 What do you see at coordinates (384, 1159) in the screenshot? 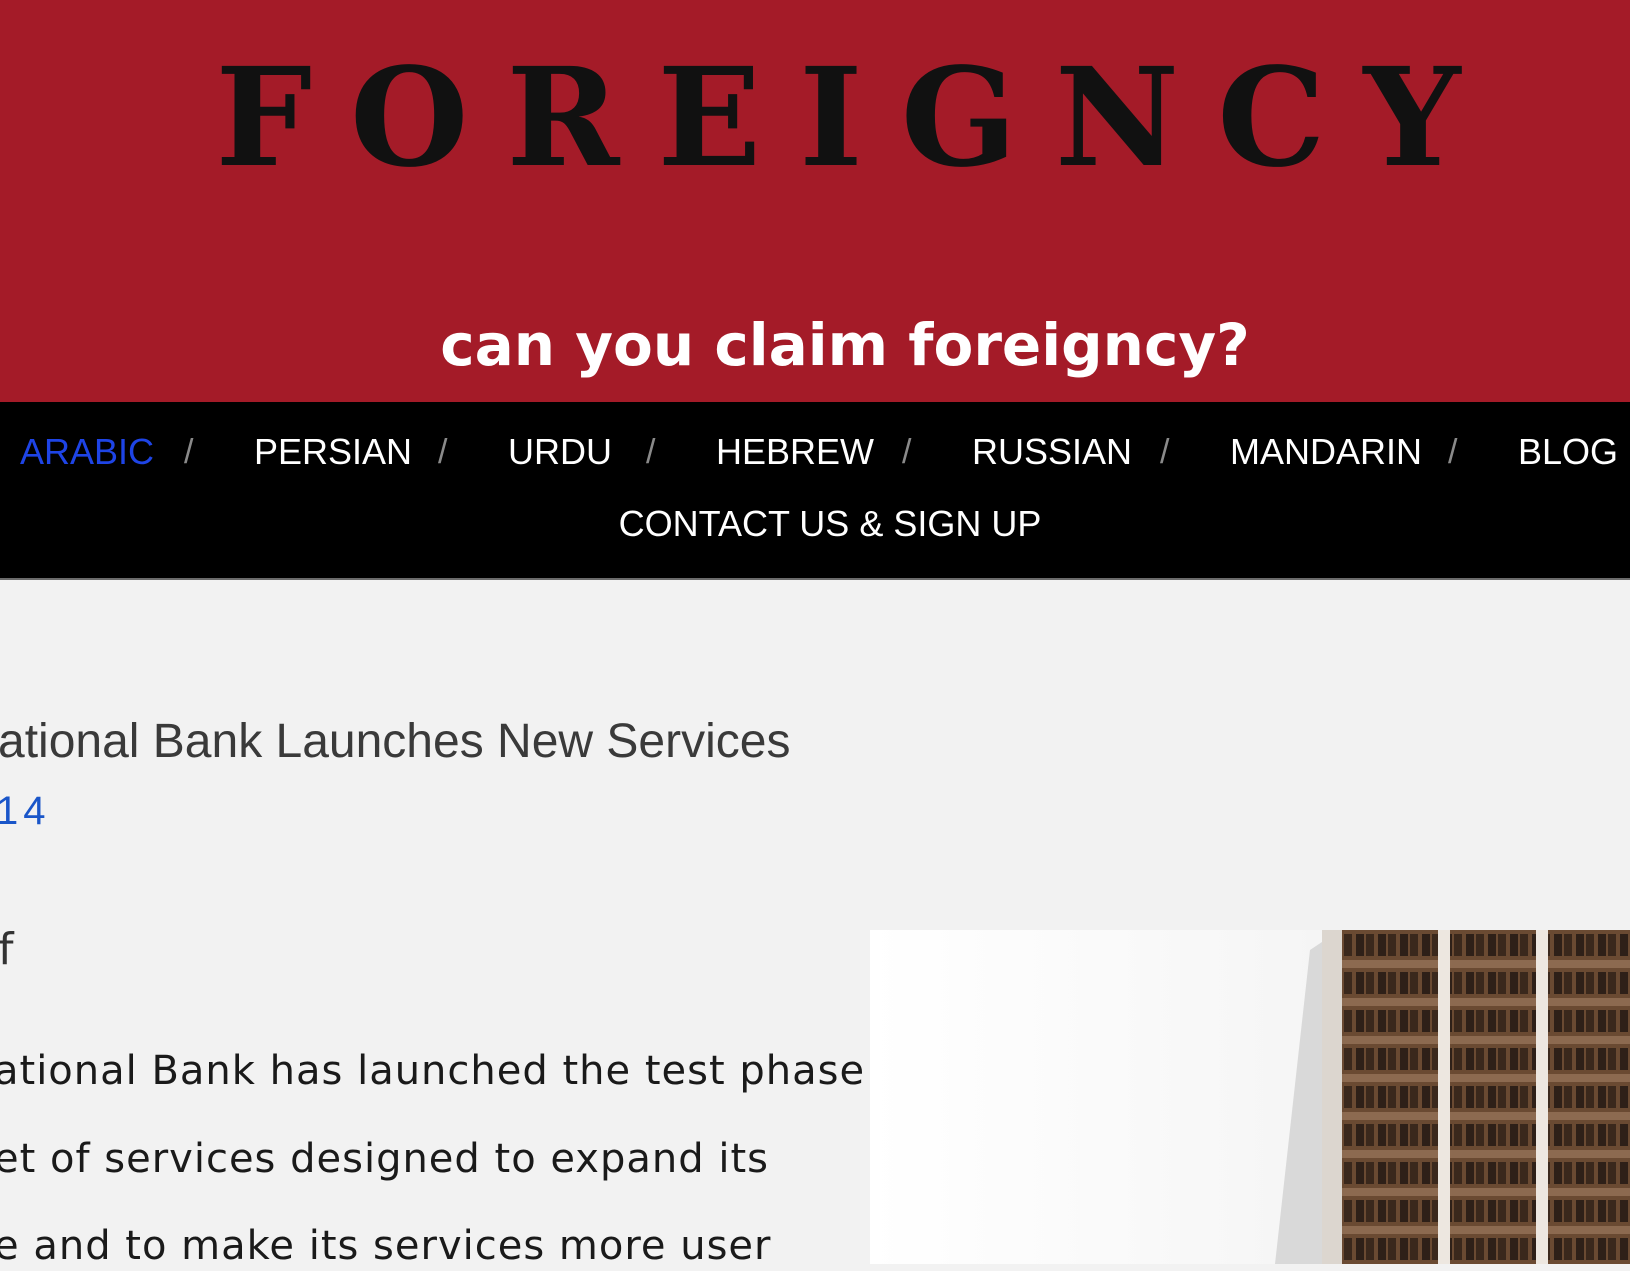
I see `post-paragraph-line: et of services designed to expand its` at bounding box center [384, 1159].